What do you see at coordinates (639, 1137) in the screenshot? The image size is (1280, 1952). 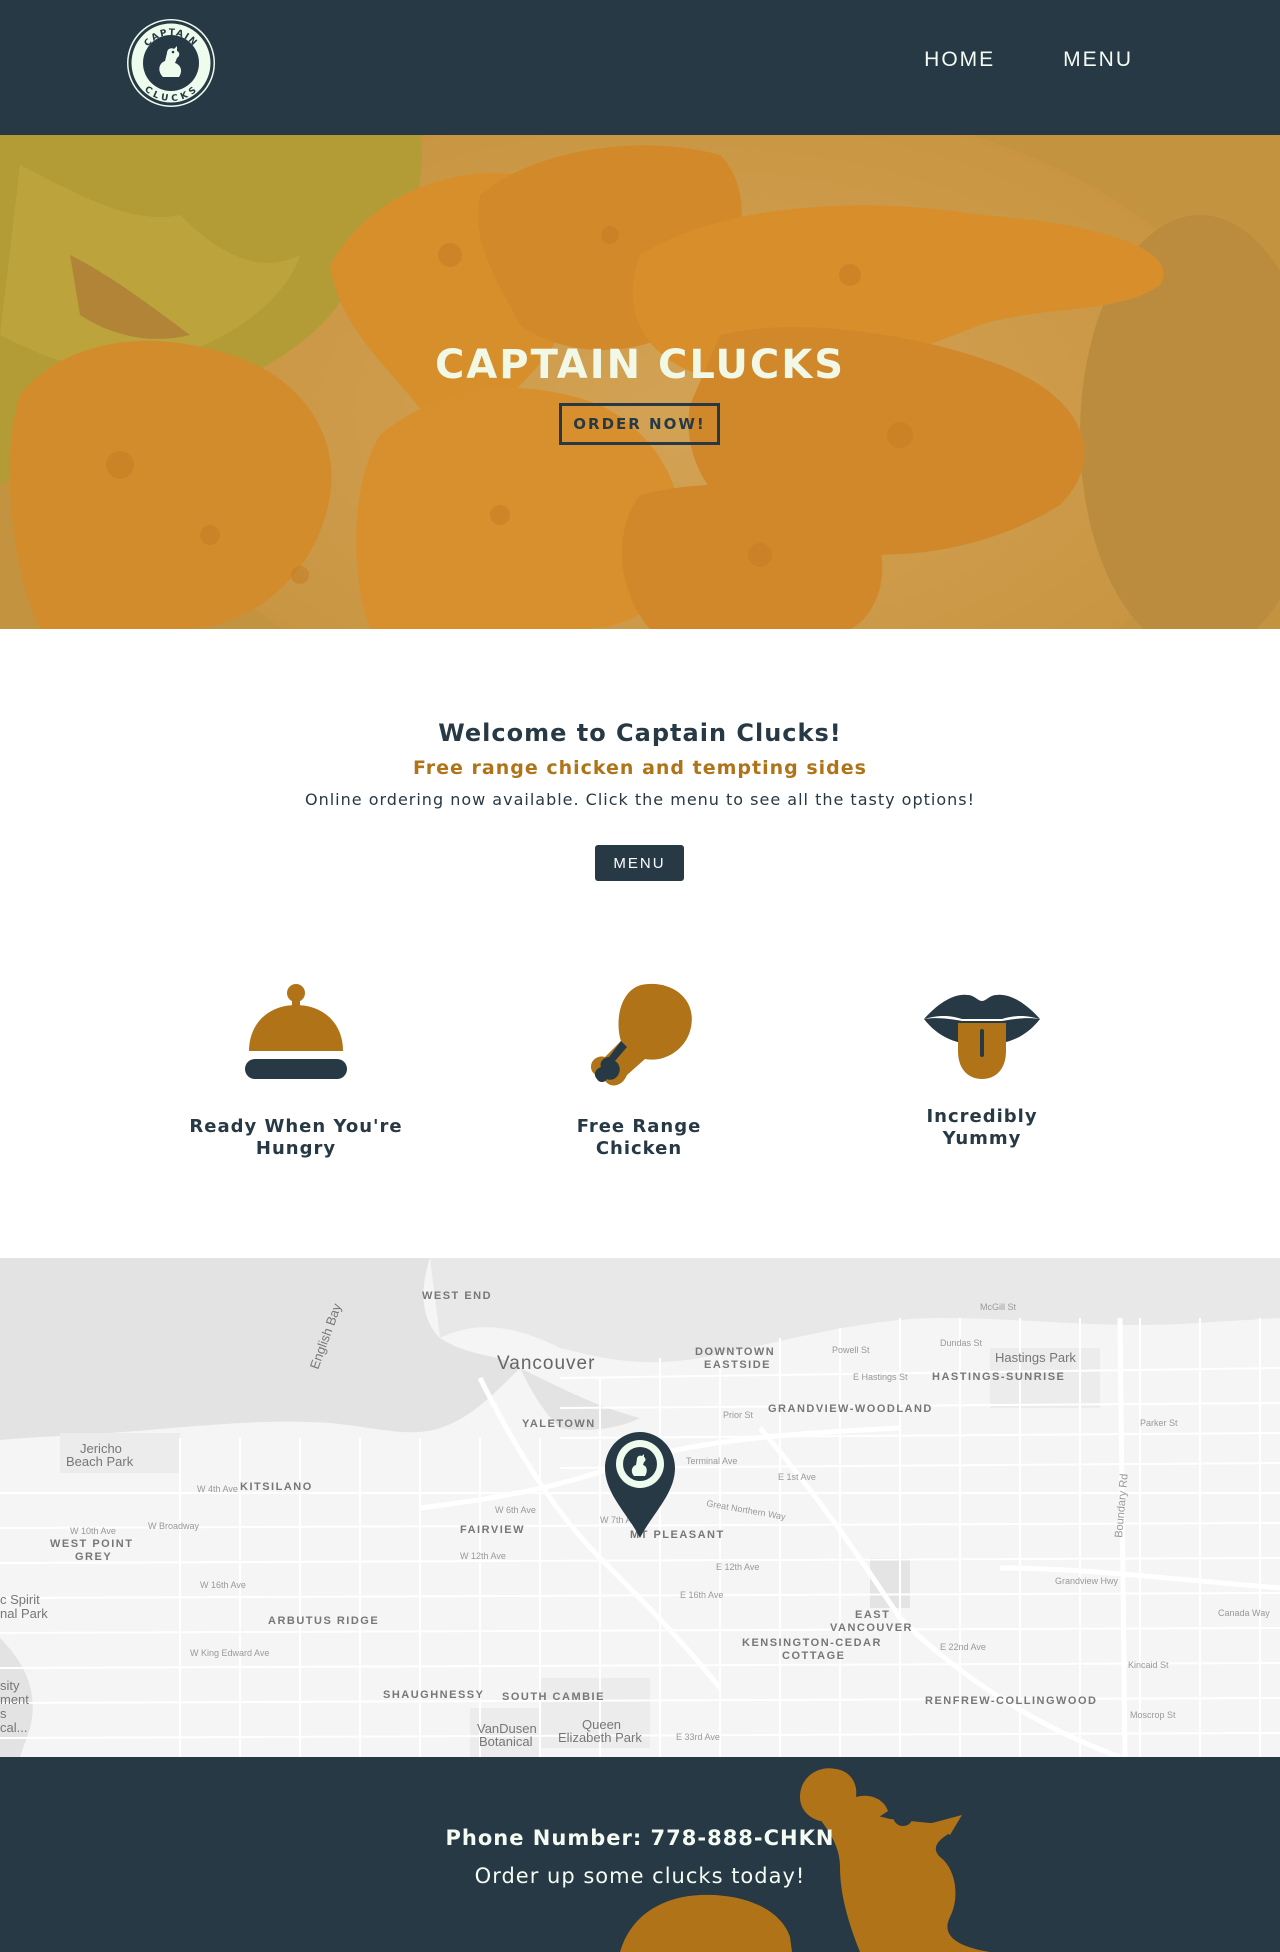 I see `feature-label: Free Range Chicken` at bounding box center [639, 1137].